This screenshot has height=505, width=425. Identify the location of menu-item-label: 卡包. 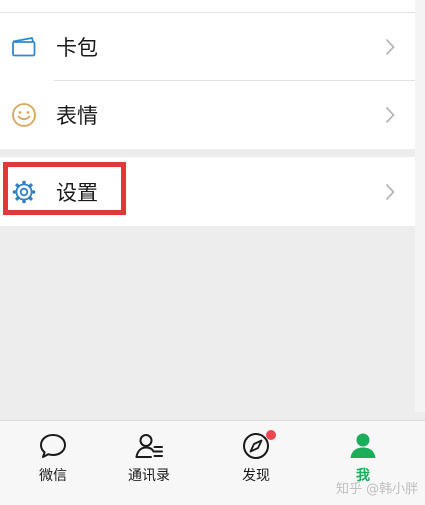
(77, 48).